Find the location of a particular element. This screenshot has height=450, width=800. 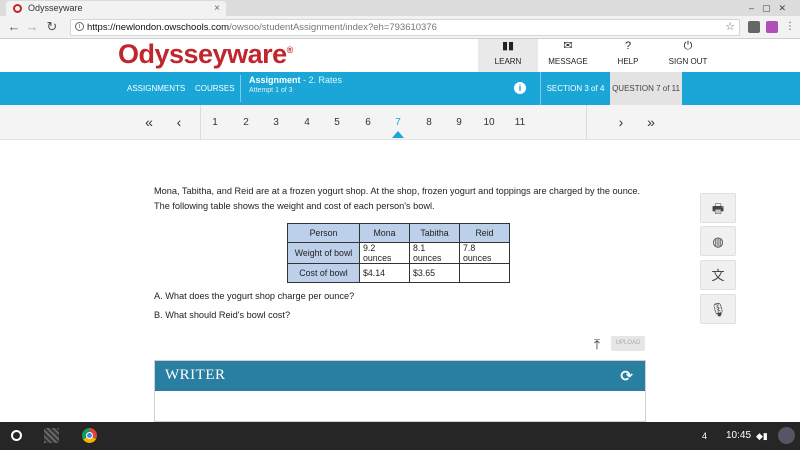

table-header-cell: Reid is located at coordinates (484, 233).